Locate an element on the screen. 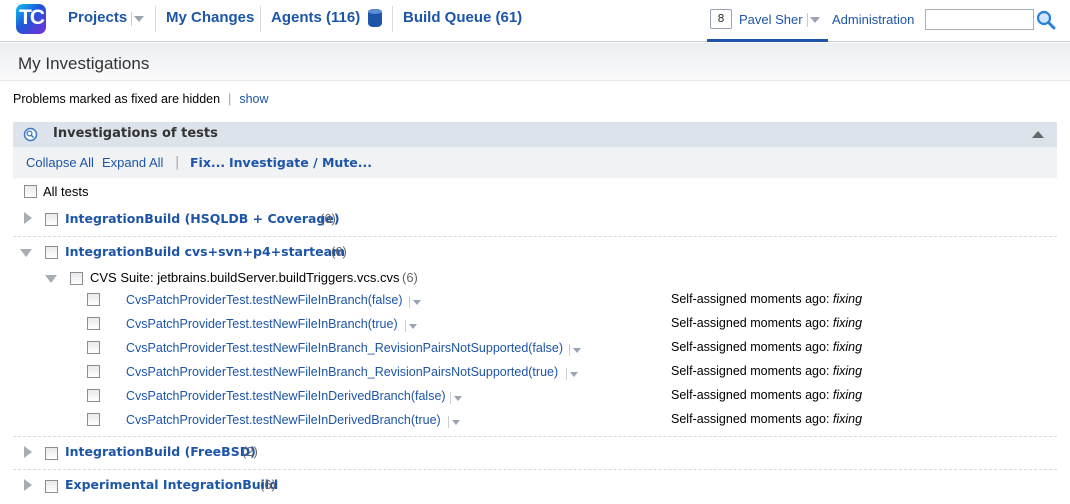 The height and width of the screenshot is (504, 1070). agents-database-icon is located at coordinates (375, 18).